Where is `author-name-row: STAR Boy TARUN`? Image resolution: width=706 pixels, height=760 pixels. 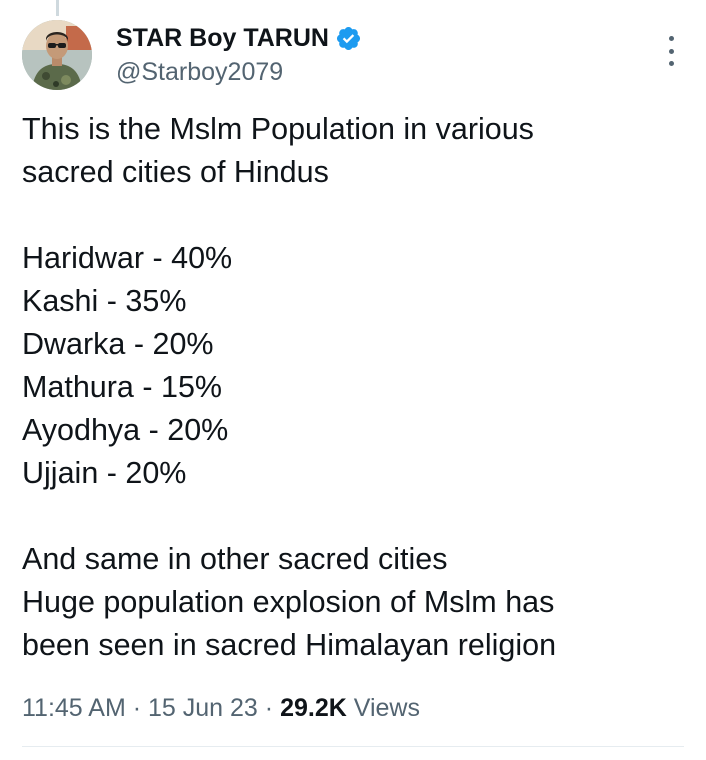 author-name-row: STAR Boy TARUN is located at coordinates (239, 38).